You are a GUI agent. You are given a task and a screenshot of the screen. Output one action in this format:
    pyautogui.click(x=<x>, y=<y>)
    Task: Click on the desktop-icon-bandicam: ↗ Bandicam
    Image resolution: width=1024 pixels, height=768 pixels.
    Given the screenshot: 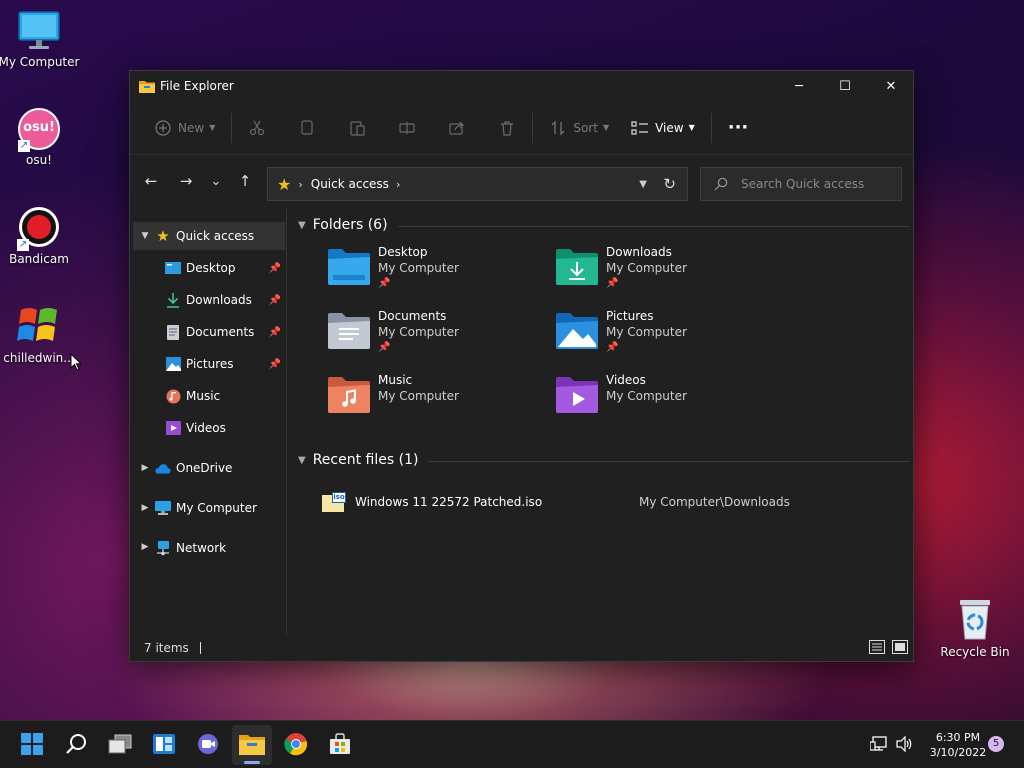 What is the action you would take?
    pyautogui.click(x=40, y=235)
    